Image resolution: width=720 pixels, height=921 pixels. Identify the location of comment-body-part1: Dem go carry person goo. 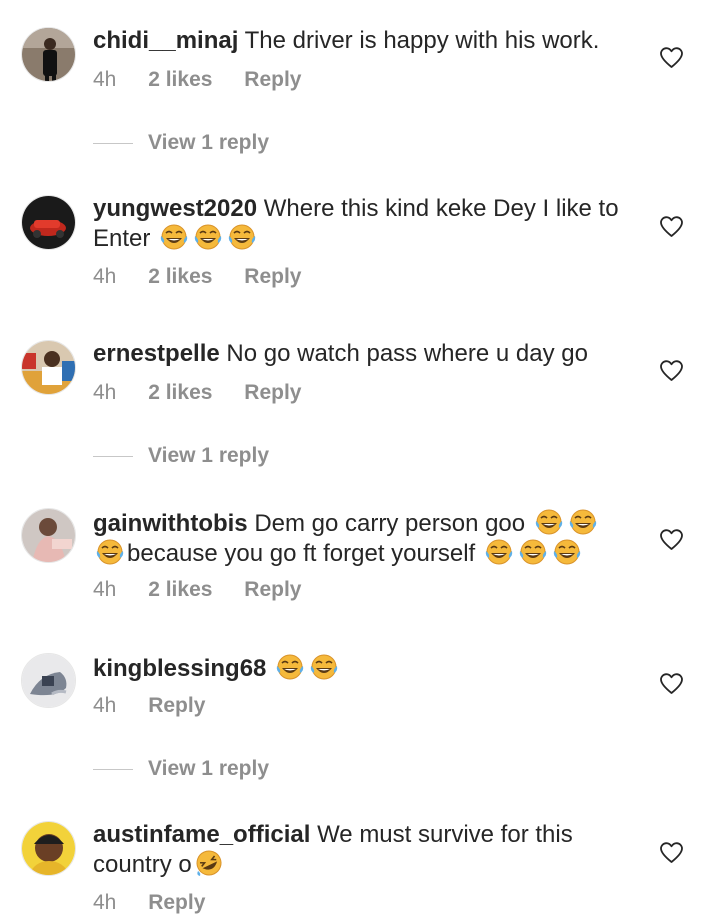
(390, 523).